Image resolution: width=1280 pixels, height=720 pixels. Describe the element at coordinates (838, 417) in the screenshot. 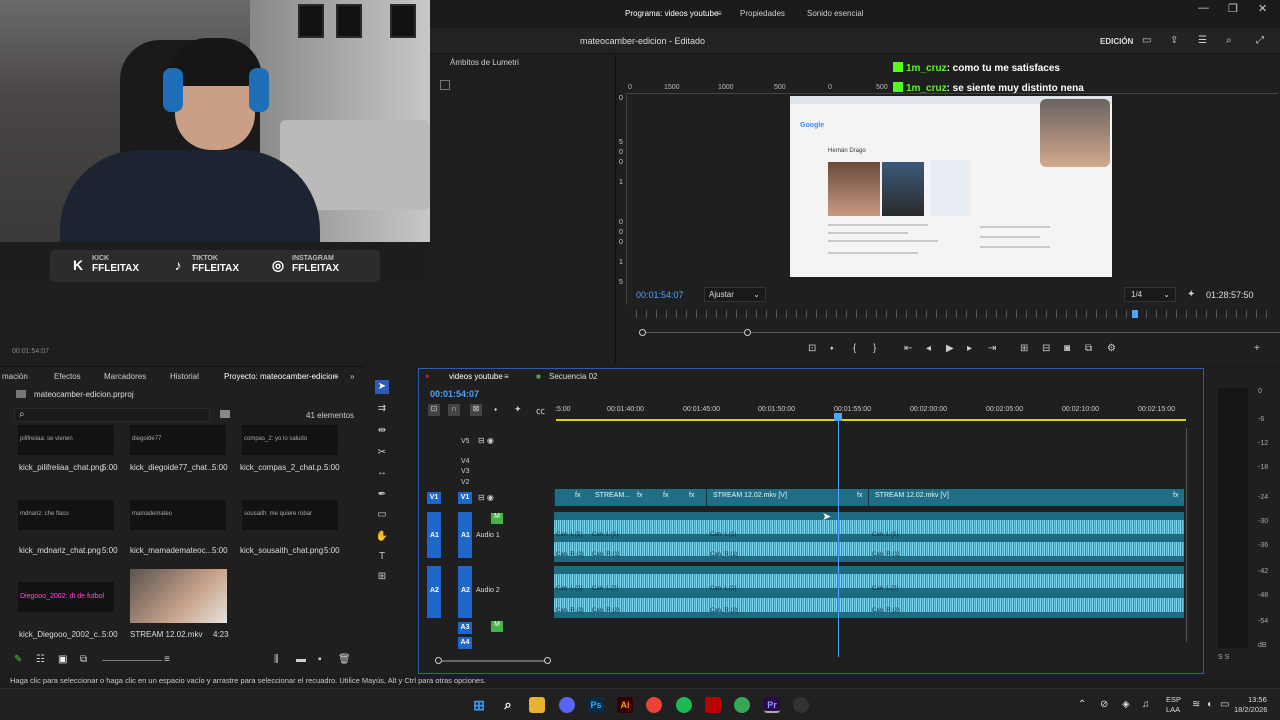

I see `playhead-handle` at that location.